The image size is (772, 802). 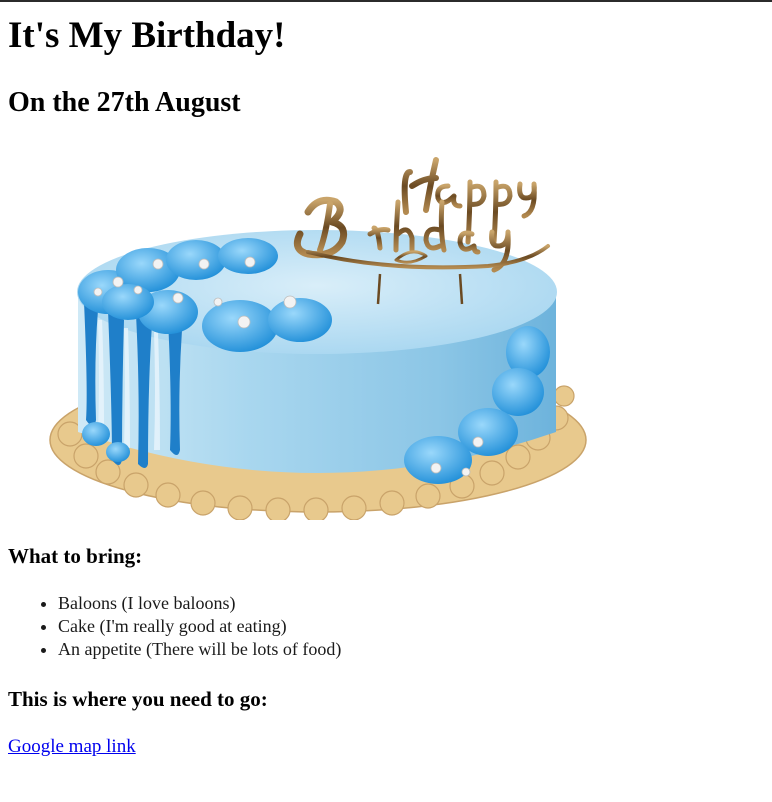 What do you see at coordinates (386, 1) in the screenshot?
I see `top-border` at bounding box center [386, 1].